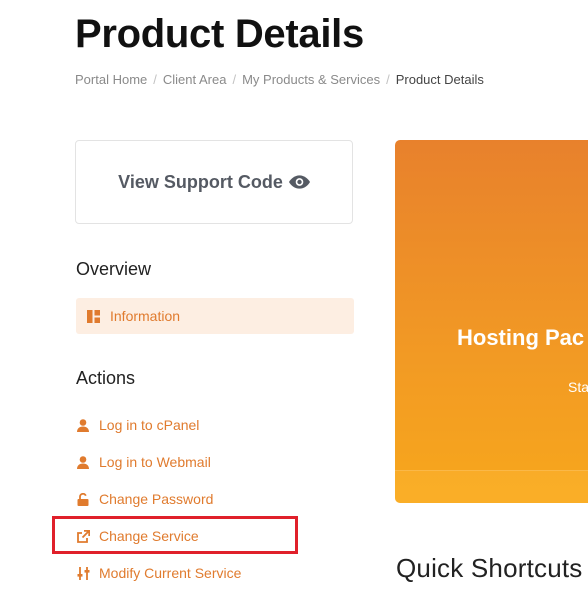 This screenshot has height=595, width=588. What do you see at coordinates (155, 462) in the screenshot?
I see `action-label: Log in to Webmail` at bounding box center [155, 462].